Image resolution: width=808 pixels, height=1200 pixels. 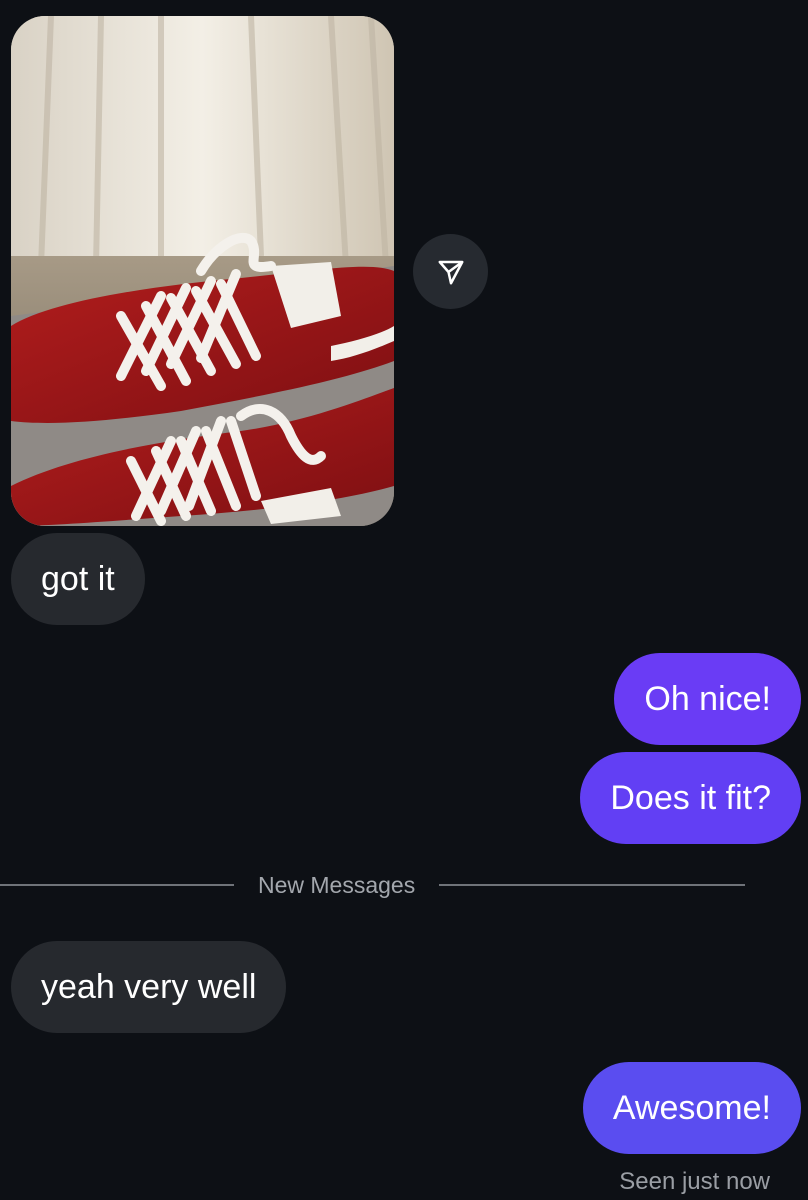 I want to click on message-text: Awesome!, so click(x=691, y=1108).